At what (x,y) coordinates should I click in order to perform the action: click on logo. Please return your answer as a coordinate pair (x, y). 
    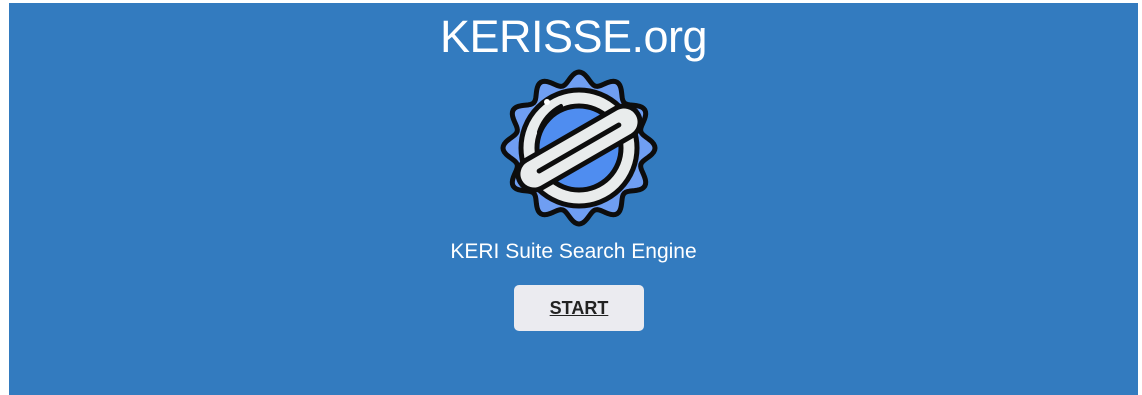
    Looking at the image, I should click on (579, 148).